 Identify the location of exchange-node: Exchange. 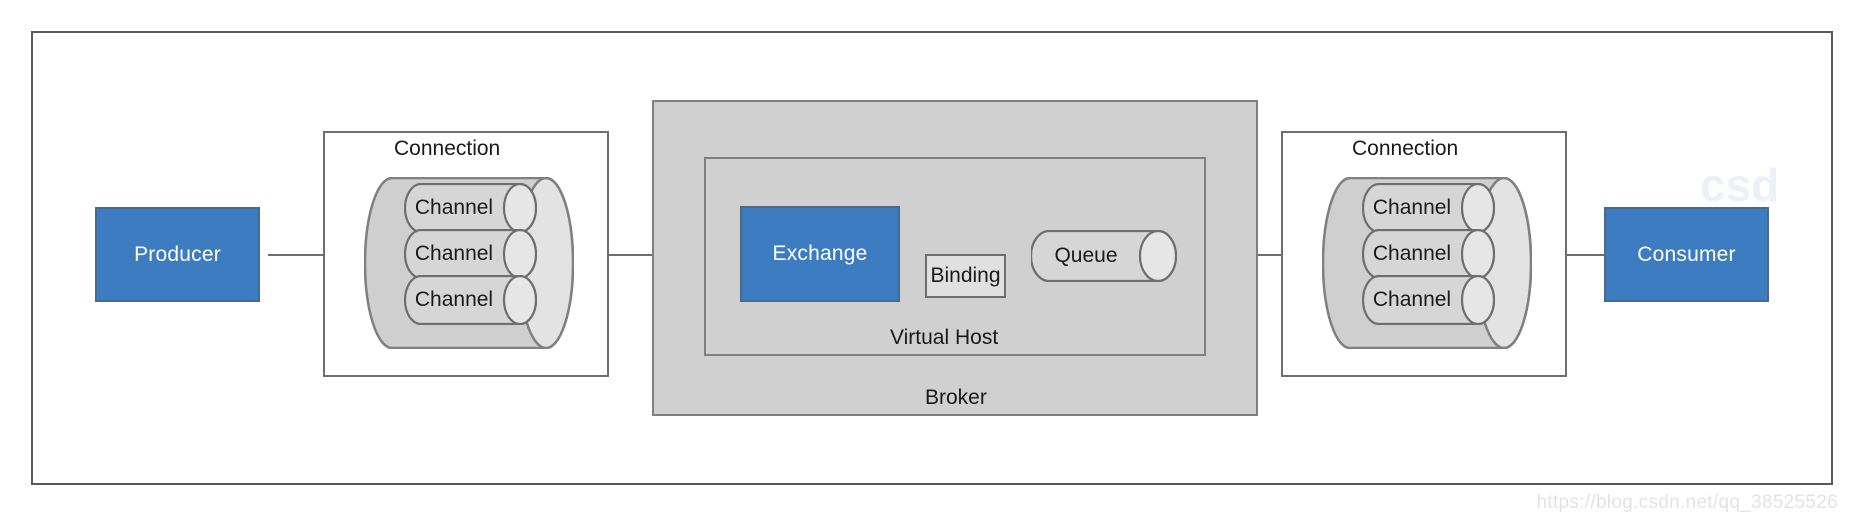
(820, 254).